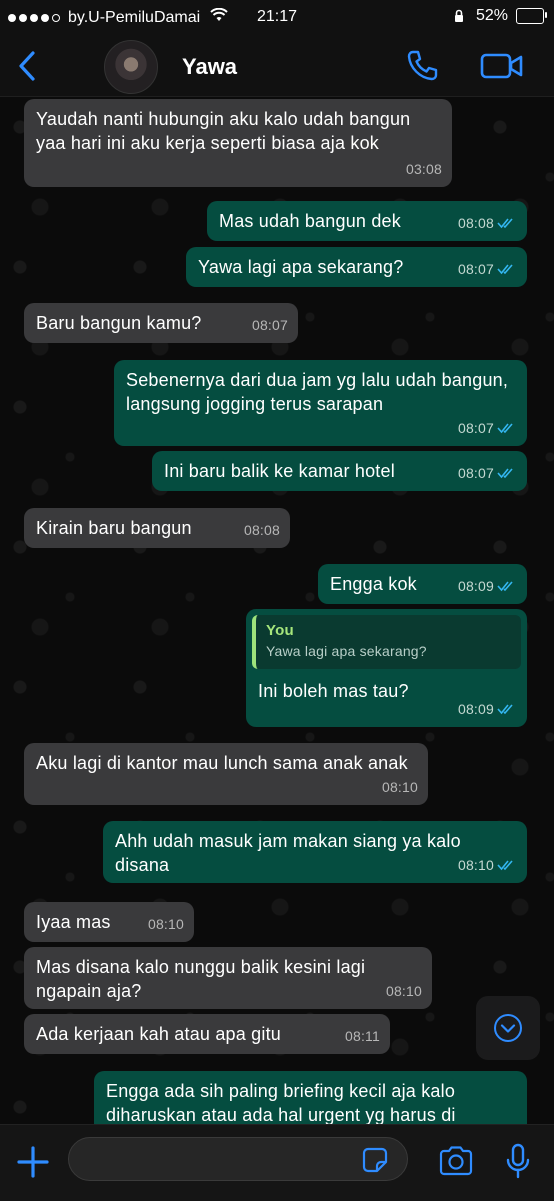 This screenshot has height=1201, width=554. Describe the element at coordinates (422, 584) in the screenshot. I see `message-outgoing: Engga kok 08:09` at that location.